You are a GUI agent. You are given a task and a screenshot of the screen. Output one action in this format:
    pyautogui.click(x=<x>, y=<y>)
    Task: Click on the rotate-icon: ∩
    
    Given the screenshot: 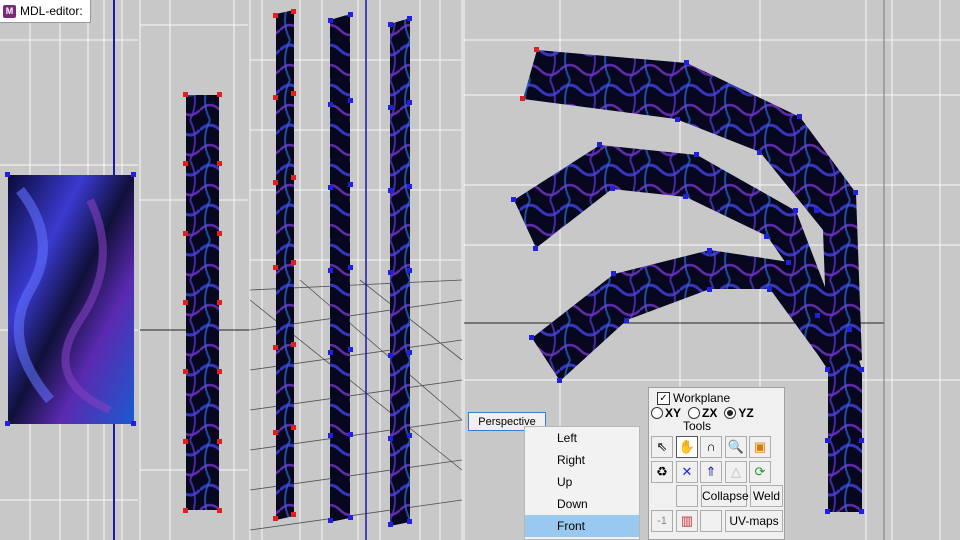 What is the action you would take?
    pyautogui.click(x=711, y=447)
    